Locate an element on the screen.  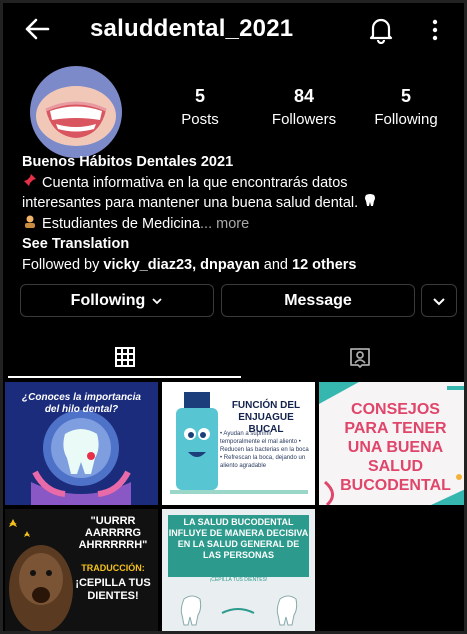
tab-posts-grid is located at coordinates (124, 358).